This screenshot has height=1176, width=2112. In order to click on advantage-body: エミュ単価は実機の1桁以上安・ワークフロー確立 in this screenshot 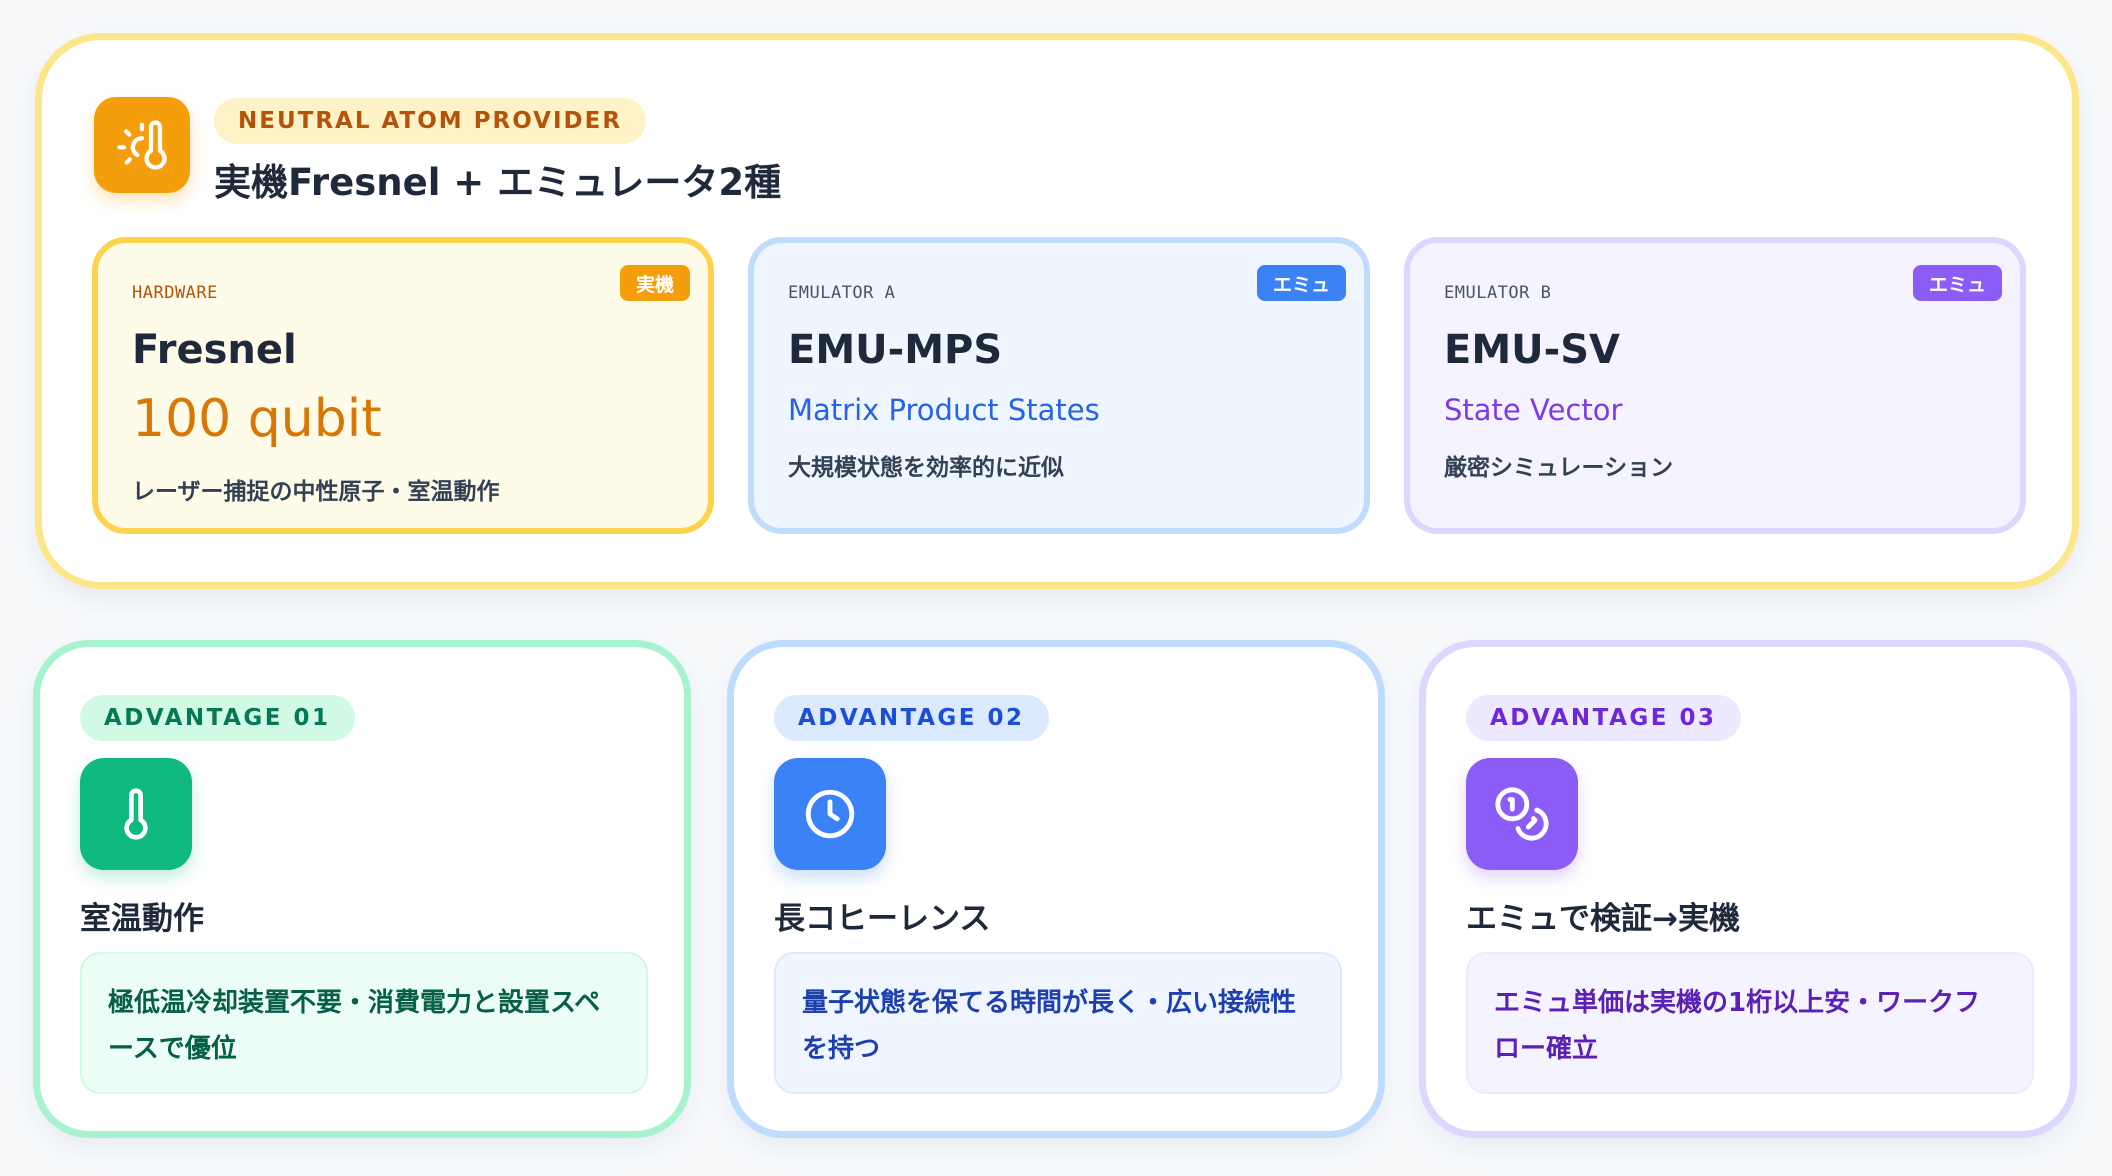, I will do `click(1750, 1023)`.